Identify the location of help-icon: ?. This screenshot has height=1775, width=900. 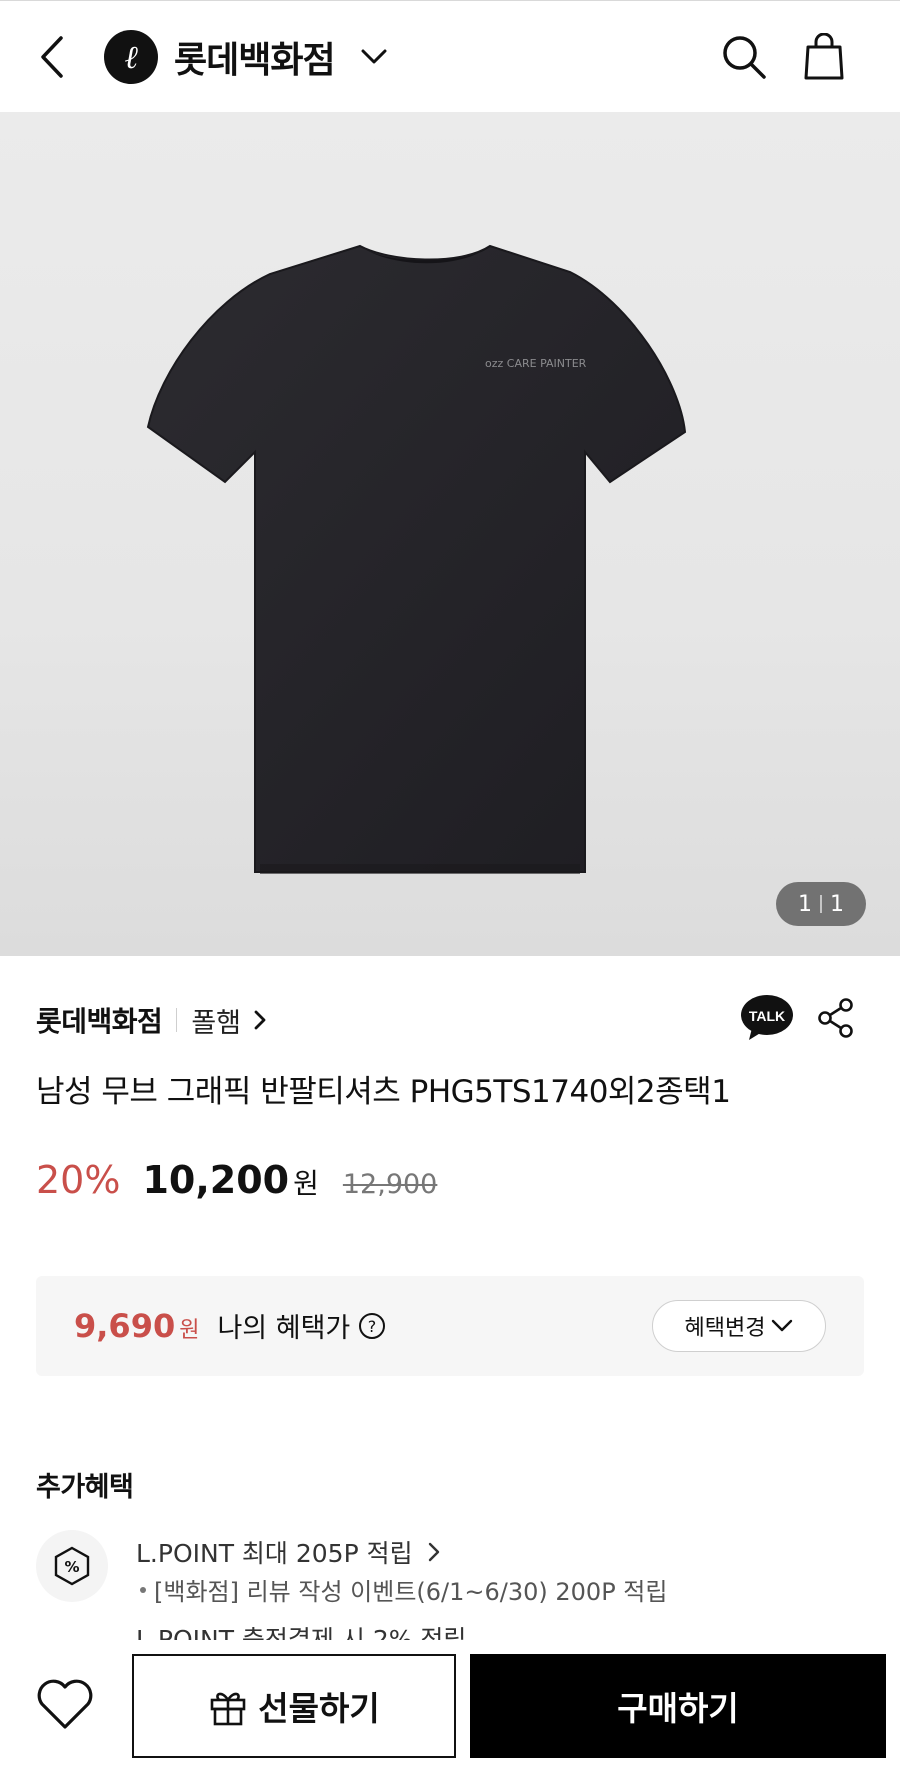
(372, 1326).